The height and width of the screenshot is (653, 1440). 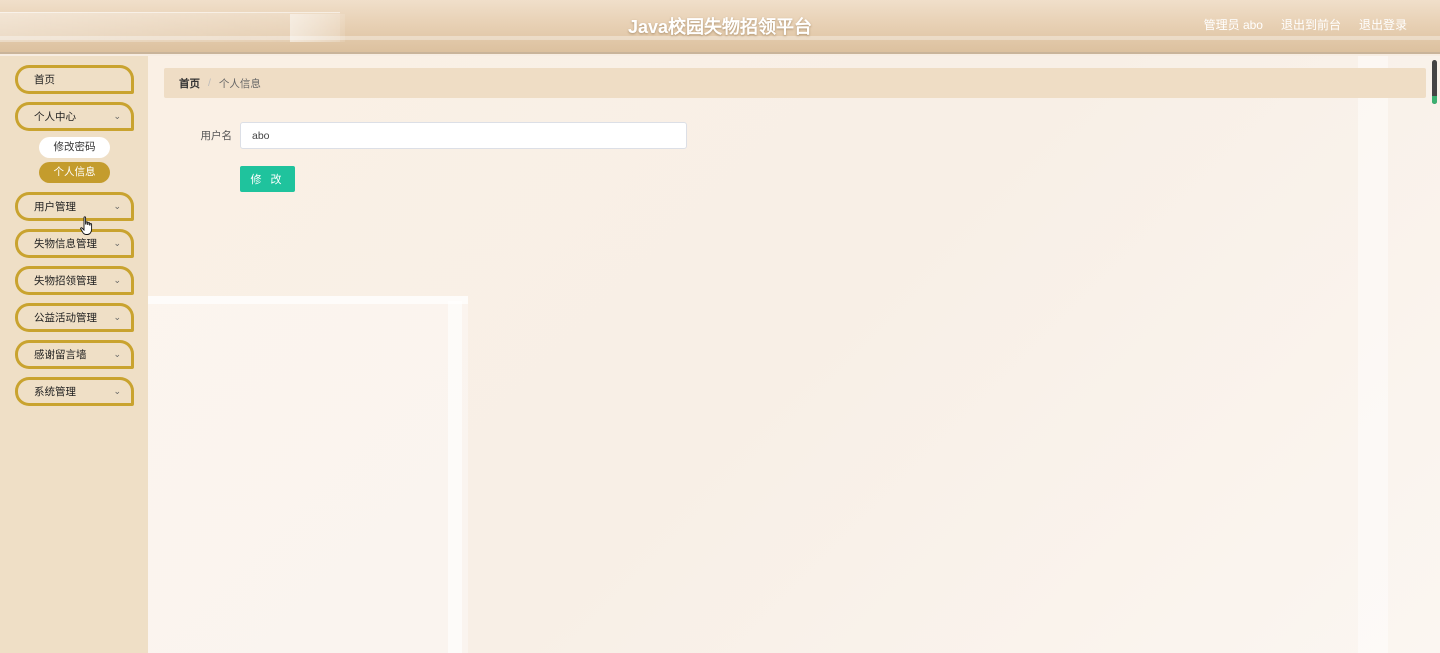 What do you see at coordinates (267, 179) in the screenshot?
I see `modify-button: 修 改` at bounding box center [267, 179].